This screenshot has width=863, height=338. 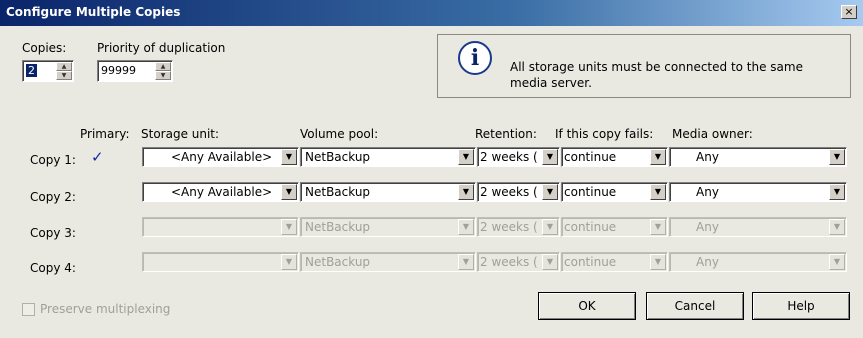 I want to click on preserve-multiplexing-checkbox, so click(x=28, y=309).